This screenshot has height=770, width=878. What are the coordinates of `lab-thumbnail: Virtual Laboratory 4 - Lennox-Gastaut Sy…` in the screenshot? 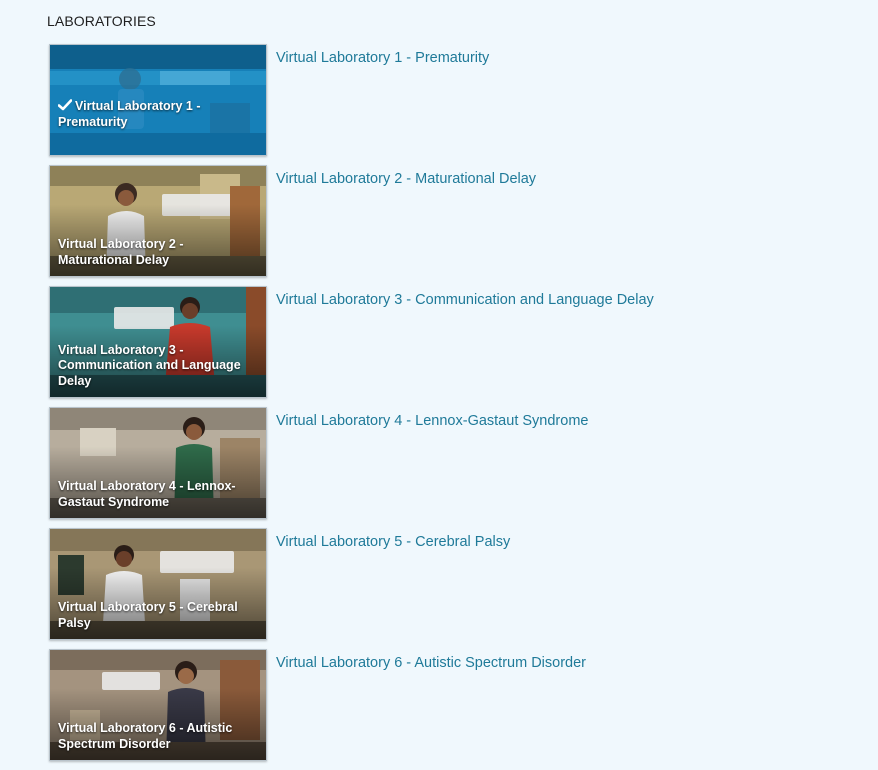 It's located at (158, 463).